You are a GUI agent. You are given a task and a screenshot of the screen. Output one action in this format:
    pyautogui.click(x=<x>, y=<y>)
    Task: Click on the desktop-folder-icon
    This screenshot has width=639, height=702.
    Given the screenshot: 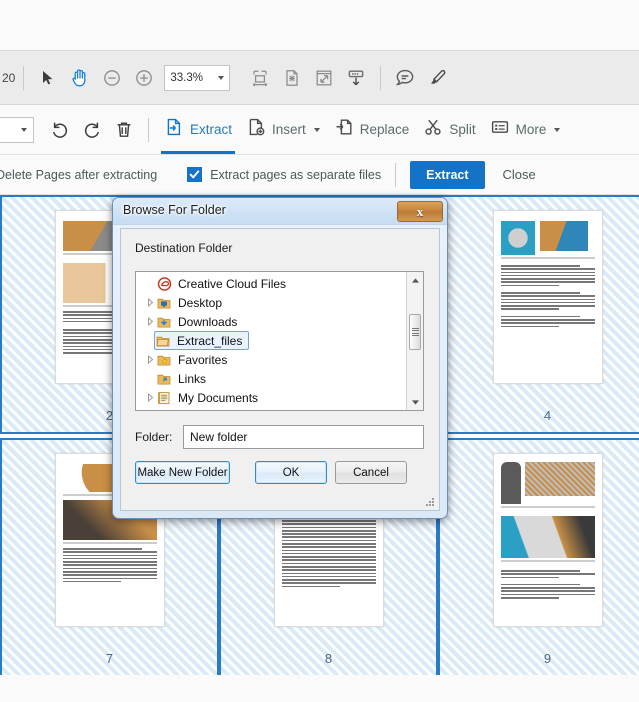 What is the action you would take?
    pyautogui.click(x=164, y=302)
    